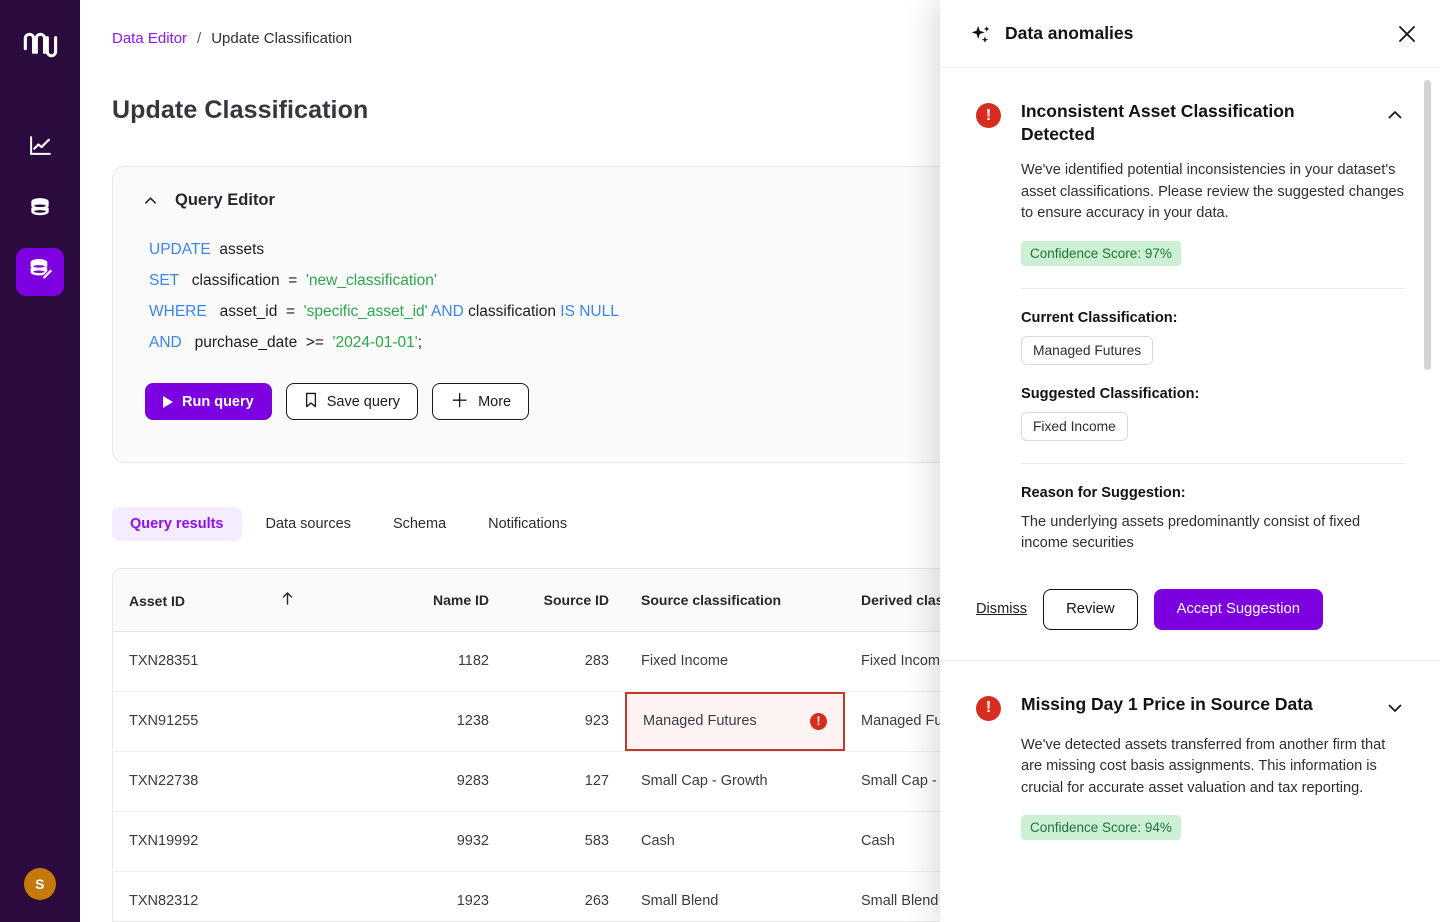 The image size is (1440, 922). Describe the element at coordinates (40, 45) in the screenshot. I see `app-logo-waveform` at that location.